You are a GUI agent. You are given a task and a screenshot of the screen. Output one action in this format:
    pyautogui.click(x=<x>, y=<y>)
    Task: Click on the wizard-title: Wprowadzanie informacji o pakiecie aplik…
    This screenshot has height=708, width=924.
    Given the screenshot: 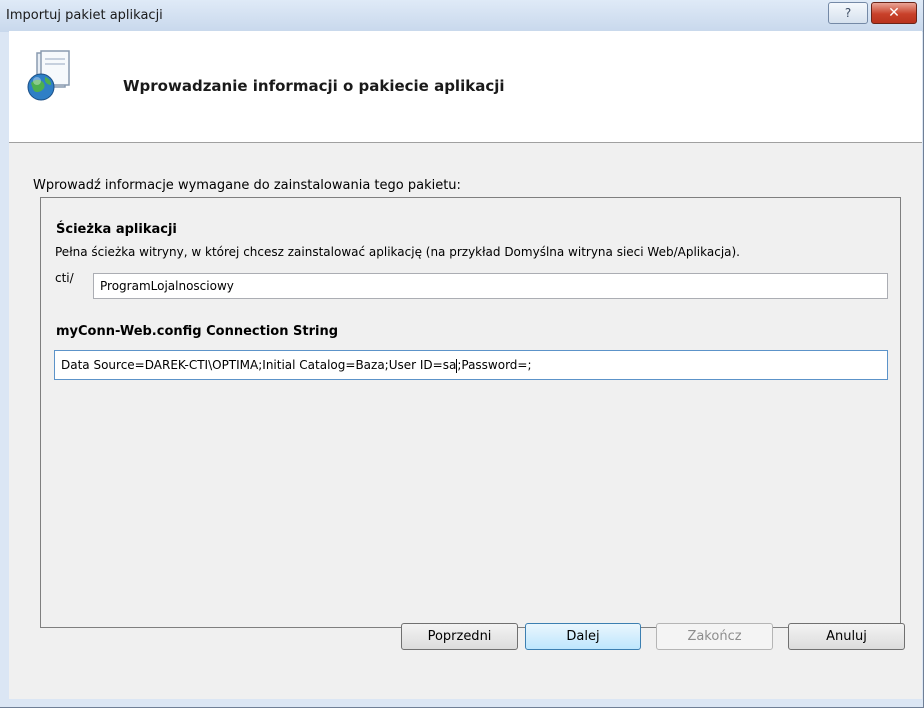 What is the action you would take?
    pyautogui.click(x=314, y=86)
    